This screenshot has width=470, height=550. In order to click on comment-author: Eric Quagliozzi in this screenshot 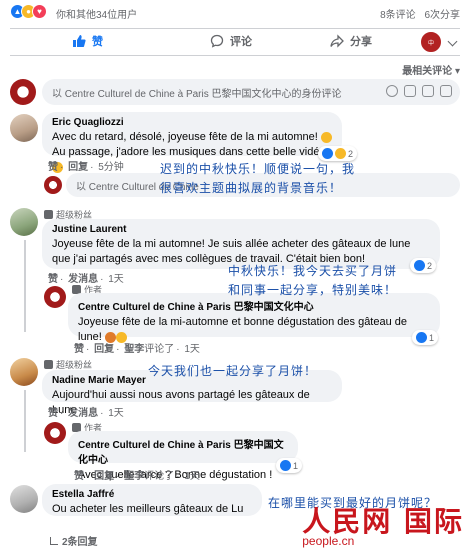, I will do `click(192, 122)`.